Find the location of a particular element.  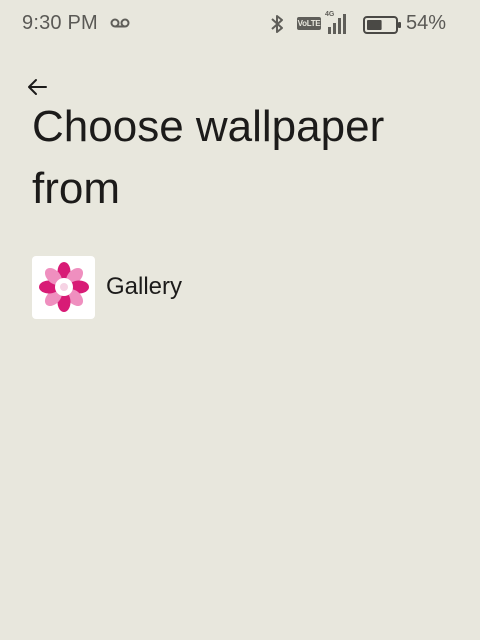

gallery-flower-icon is located at coordinates (63, 287).